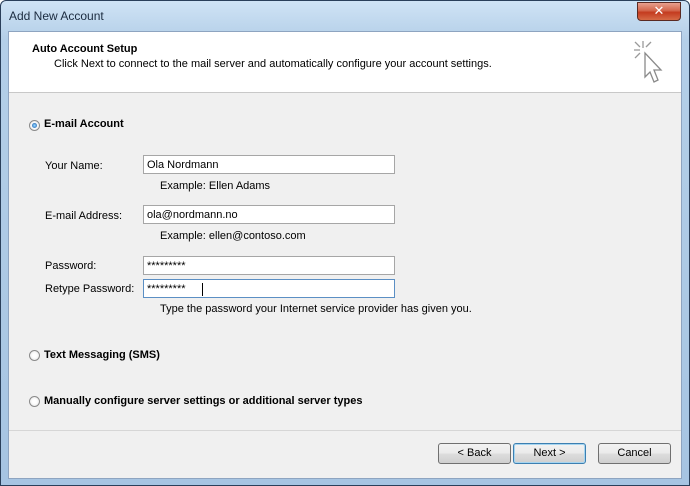 This screenshot has height=486, width=690. I want to click on text-caret, so click(202, 289).